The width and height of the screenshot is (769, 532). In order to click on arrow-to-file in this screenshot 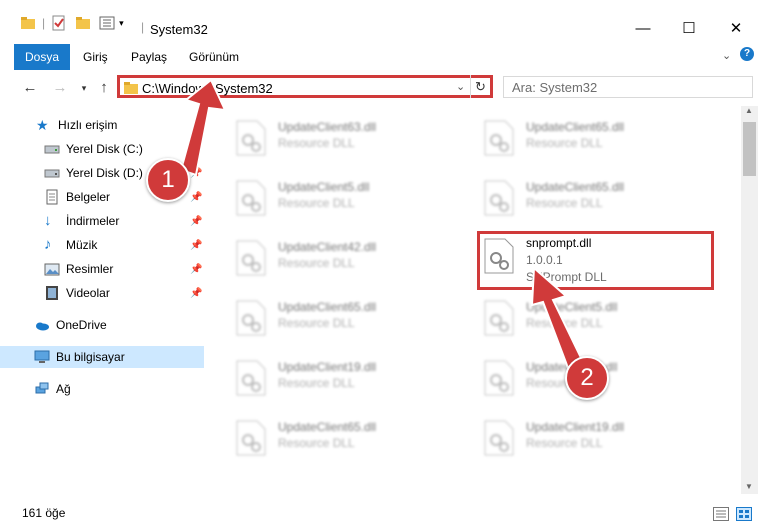, I will do `click(557, 317)`.